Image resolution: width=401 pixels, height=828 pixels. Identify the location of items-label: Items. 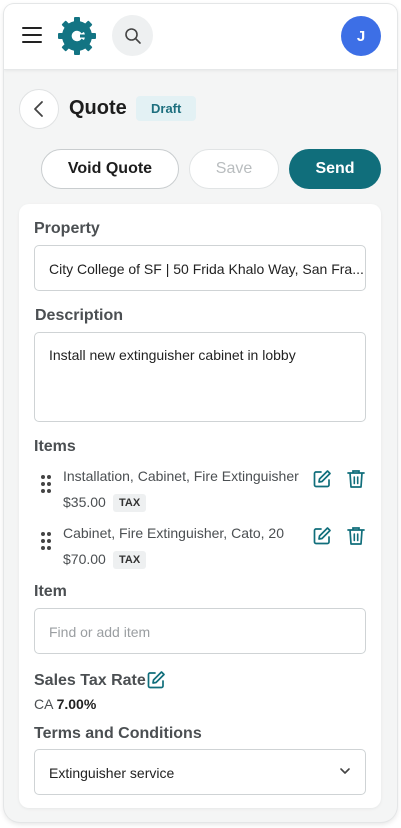
(55, 446).